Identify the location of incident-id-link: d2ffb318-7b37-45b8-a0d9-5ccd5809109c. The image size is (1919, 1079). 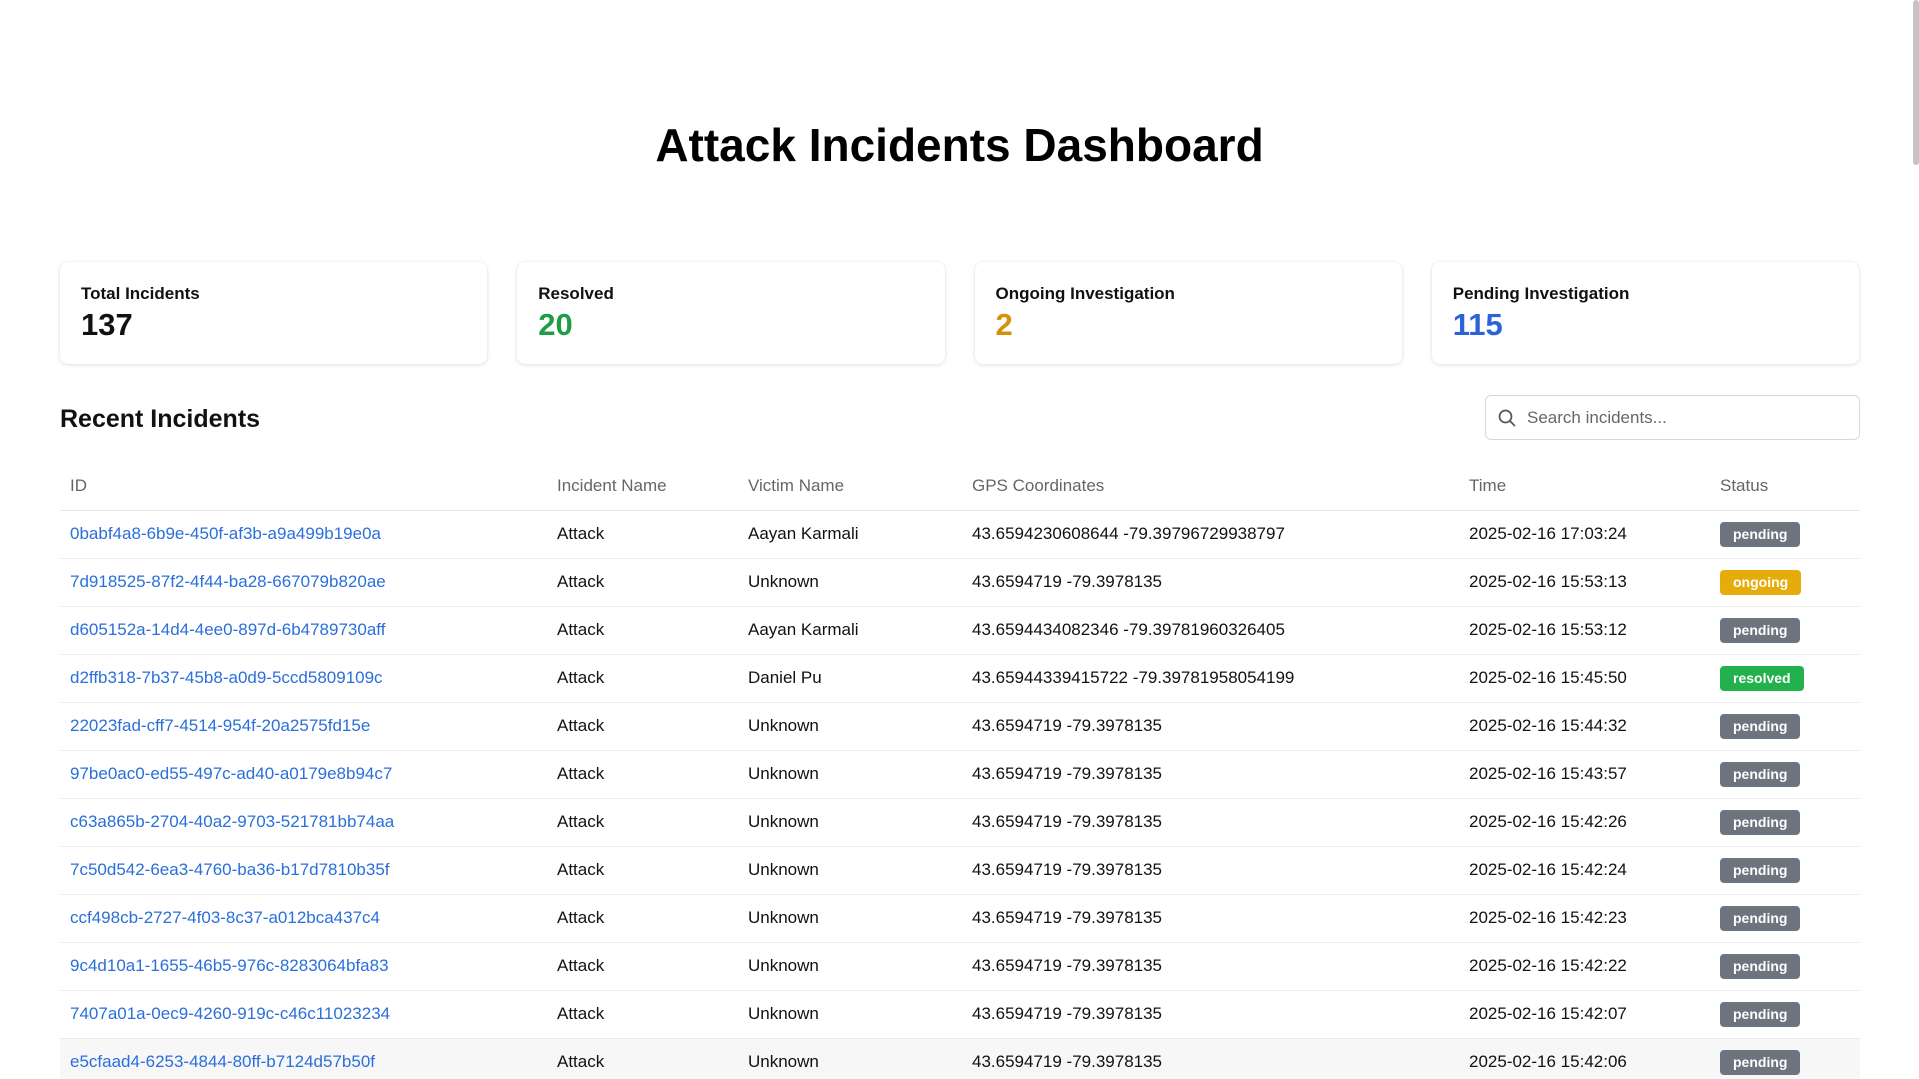
(226, 677).